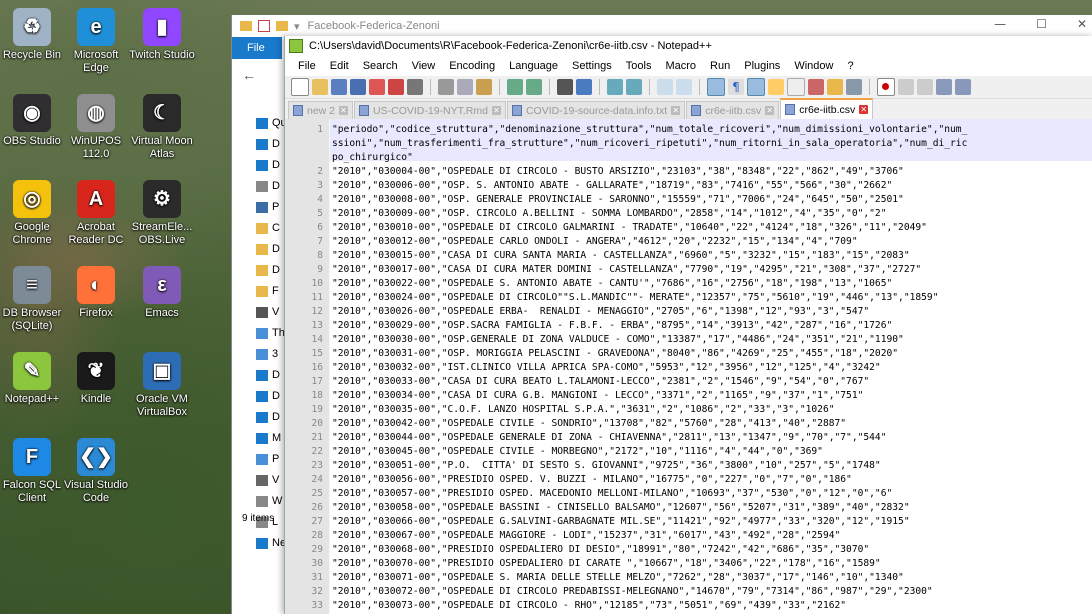  What do you see at coordinates (257, 48) in the screenshot?
I see `ribbon-file-tab: File` at bounding box center [257, 48].